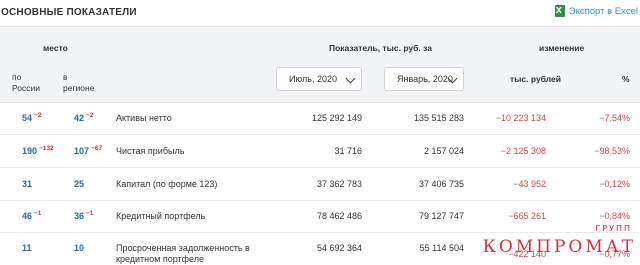  What do you see at coordinates (27, 184) in the screenshot?
I see `rank-russia: 31` at bounding box center [27, 184].